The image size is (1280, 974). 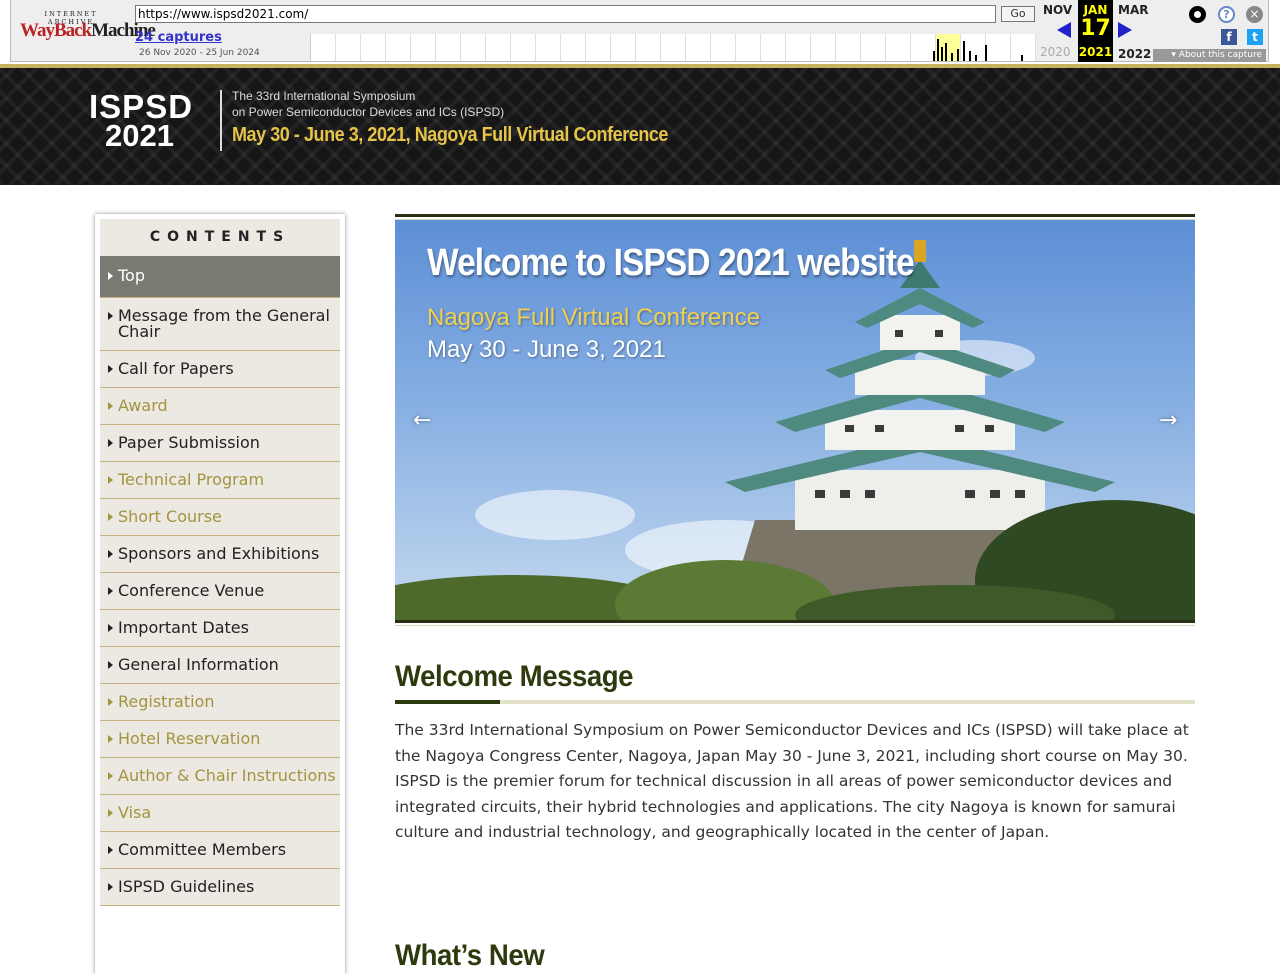 What do you see at coordinates (447, 702) in the screenshot?
I see `underline-accent` at bounding box center [447, 702].